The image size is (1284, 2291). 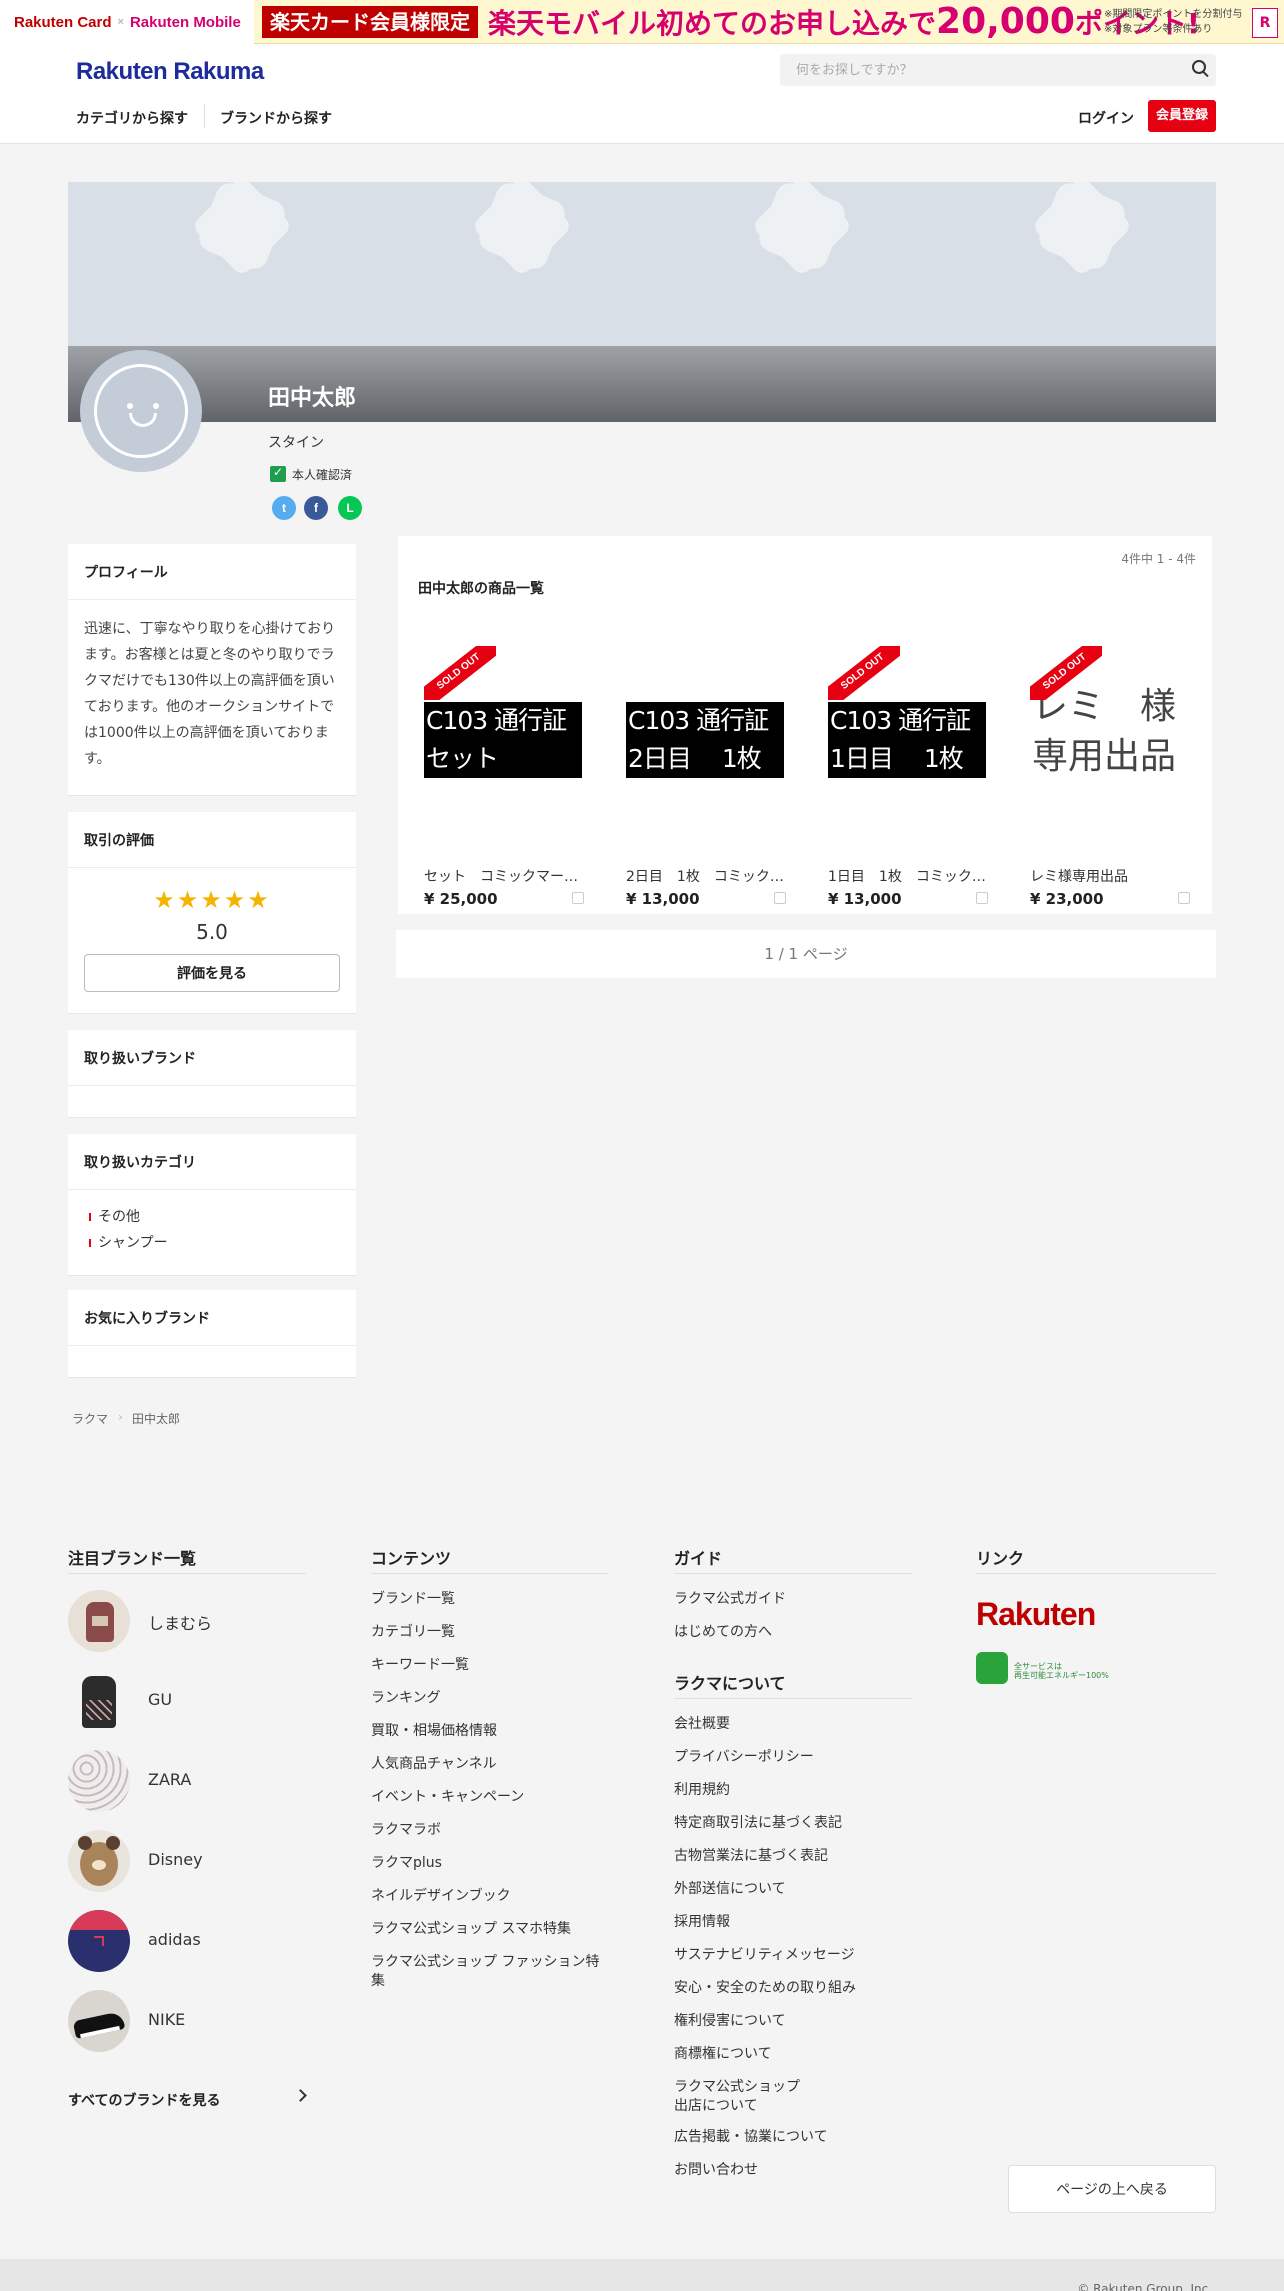 What do you see at coordinates (702, 1790) in the screenshot?
I see `footer-link: 利用規約` at bounding box center [702, 1790].